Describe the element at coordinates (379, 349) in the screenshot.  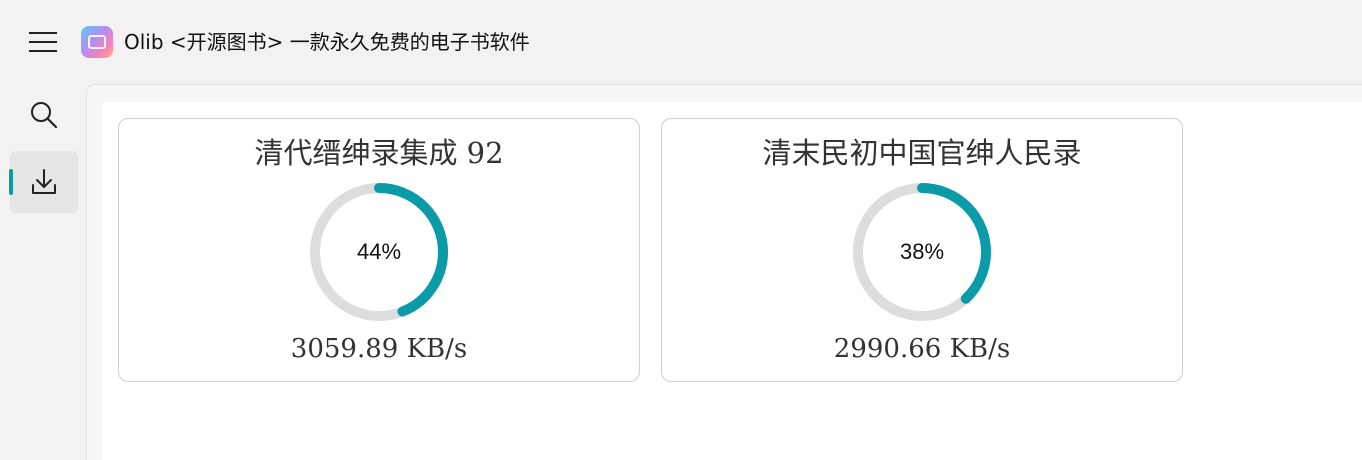
I see `download-speed: 3059.89 KB/s` at that location.